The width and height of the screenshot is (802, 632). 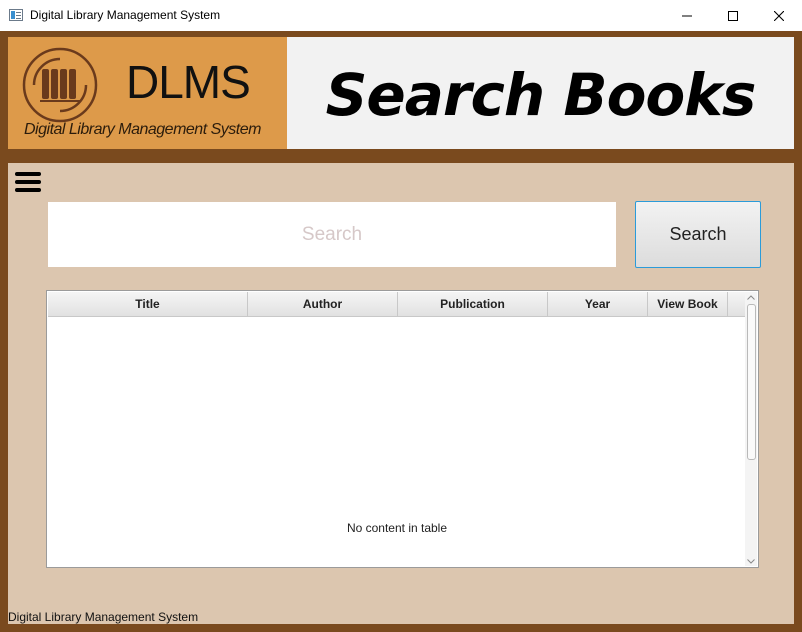 I want to click on window-titlebar: Digital Library Management System, so click(x=401, y=16).